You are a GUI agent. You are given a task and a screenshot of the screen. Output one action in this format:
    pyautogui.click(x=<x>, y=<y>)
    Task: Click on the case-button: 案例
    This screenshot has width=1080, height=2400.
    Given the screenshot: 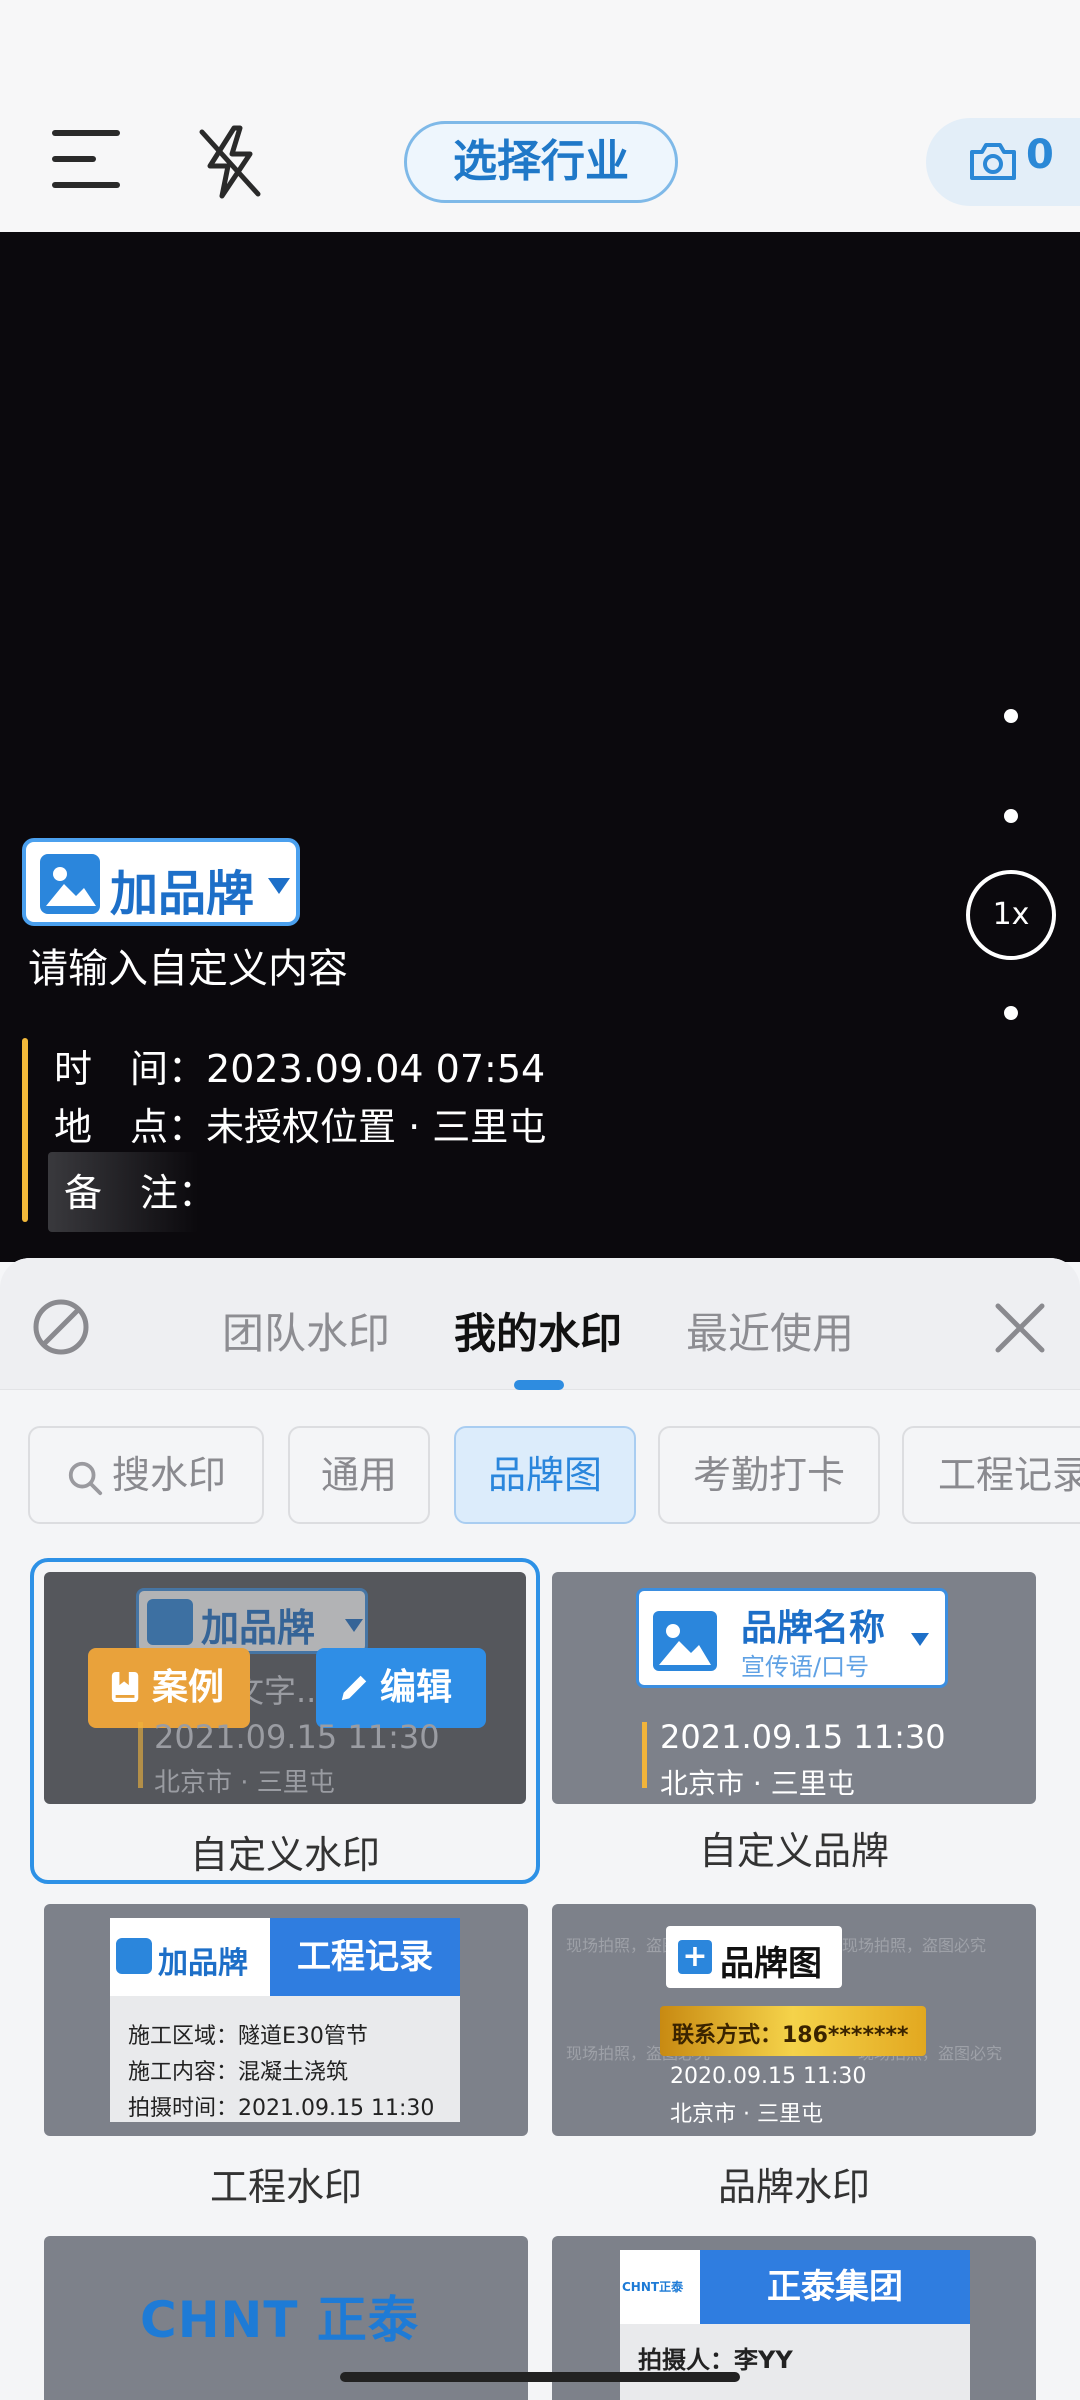 What is the action you would take?
    pyautogui.click(x=169, y=1688)
    